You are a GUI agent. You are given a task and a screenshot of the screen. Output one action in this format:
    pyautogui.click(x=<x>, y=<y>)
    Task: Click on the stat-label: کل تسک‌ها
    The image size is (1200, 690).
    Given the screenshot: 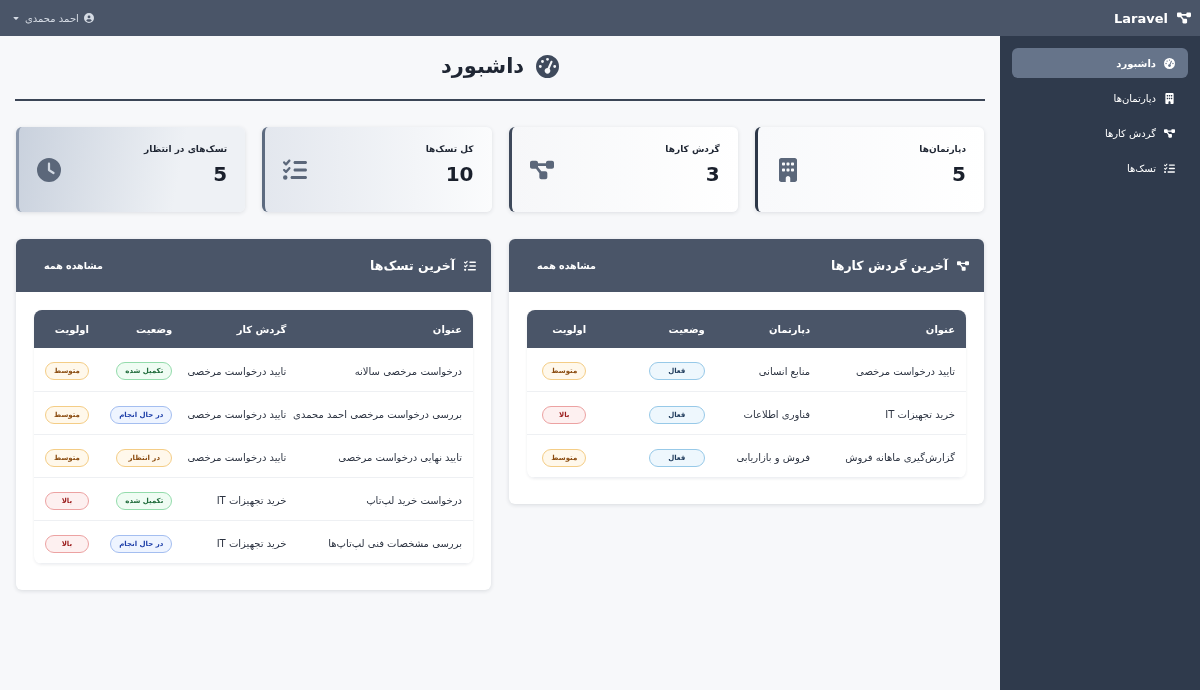 What is the action you would take?
    pyautogui.click(x=449, y=149)
    